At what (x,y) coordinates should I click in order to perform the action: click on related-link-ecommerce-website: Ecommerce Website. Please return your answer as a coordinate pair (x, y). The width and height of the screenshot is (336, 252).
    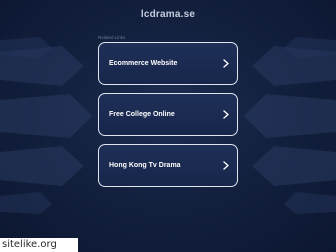
    Looking at the image, I should click on (168, 63).